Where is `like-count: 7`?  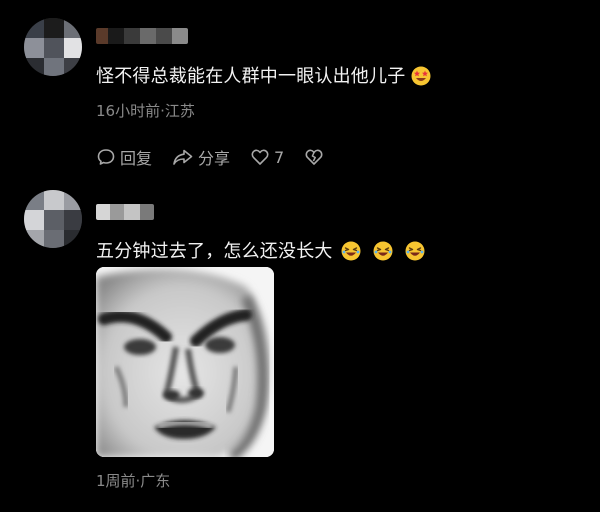 like-count: 7 is located at coordinates (279, 157).